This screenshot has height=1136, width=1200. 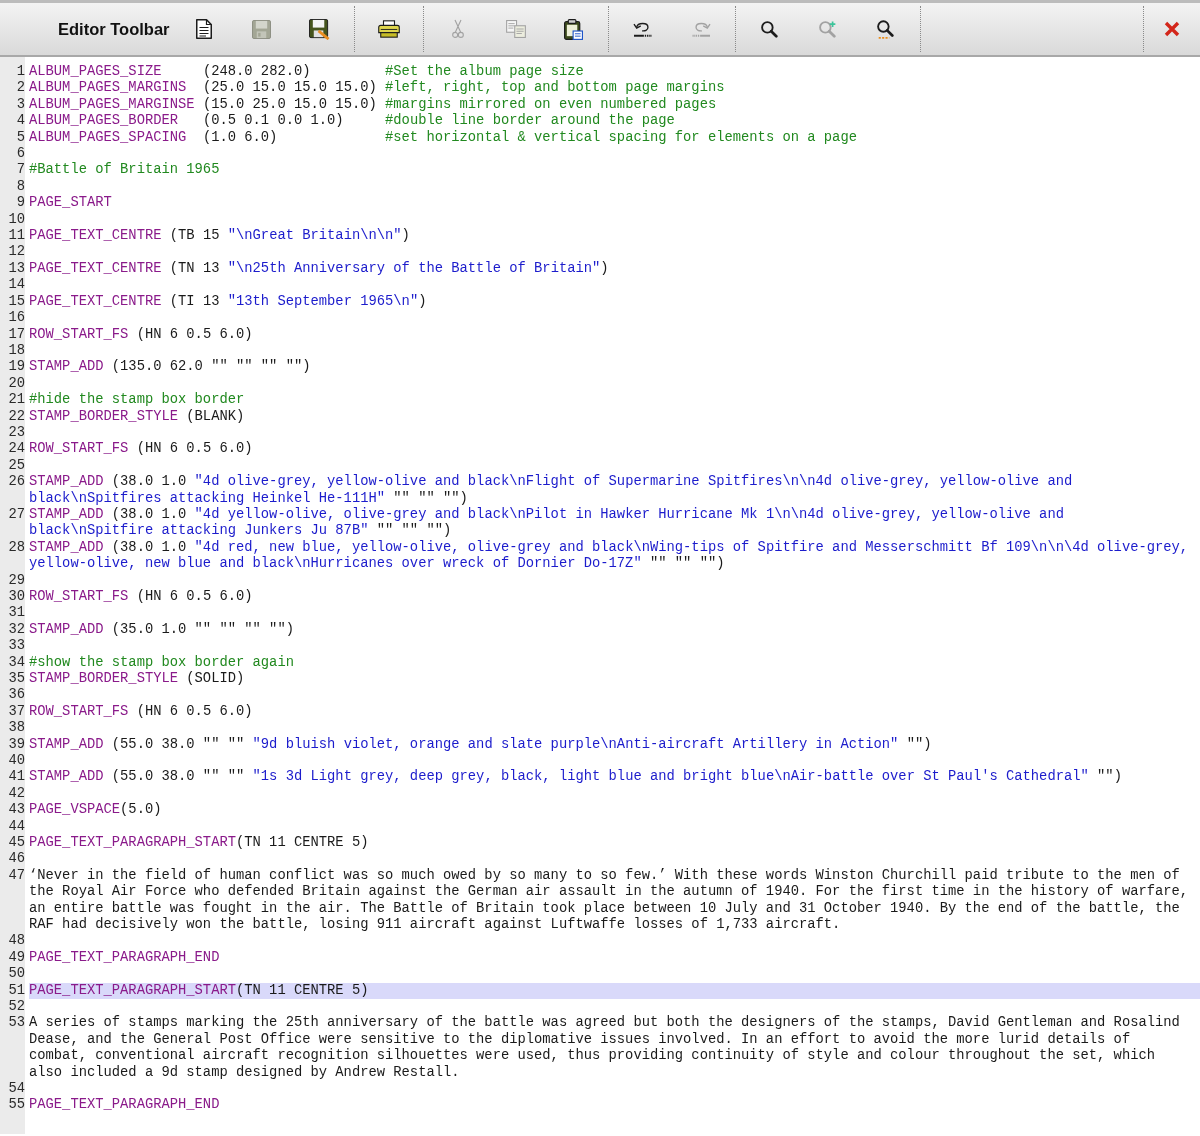 I want to click on line-number: 20, so click(x=16, y=383).